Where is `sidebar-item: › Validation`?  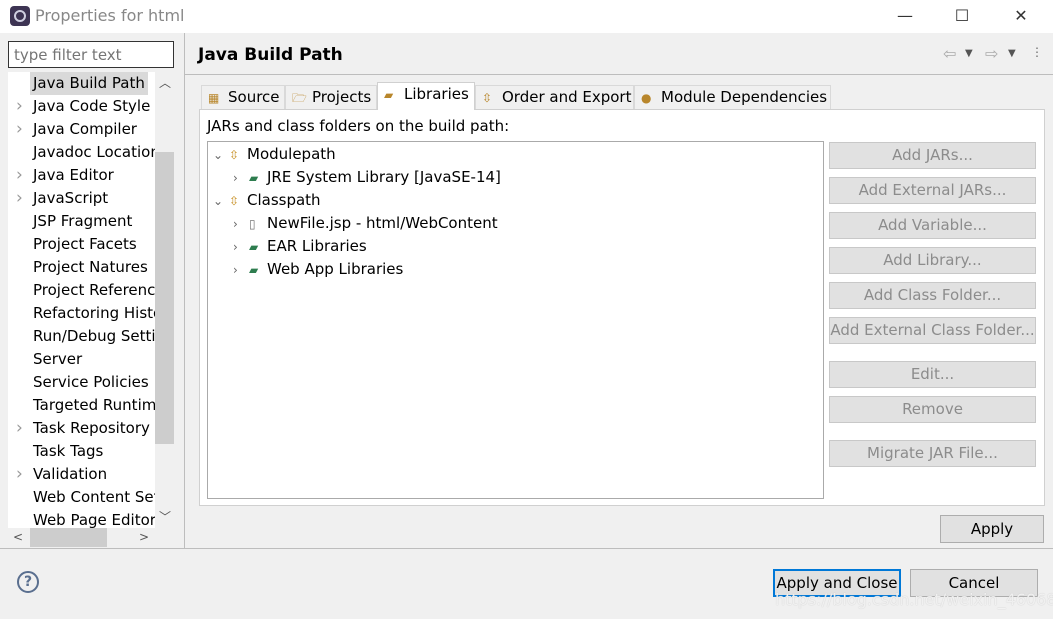 sidebar-item: › Validation is located at coordinates (81, 474).